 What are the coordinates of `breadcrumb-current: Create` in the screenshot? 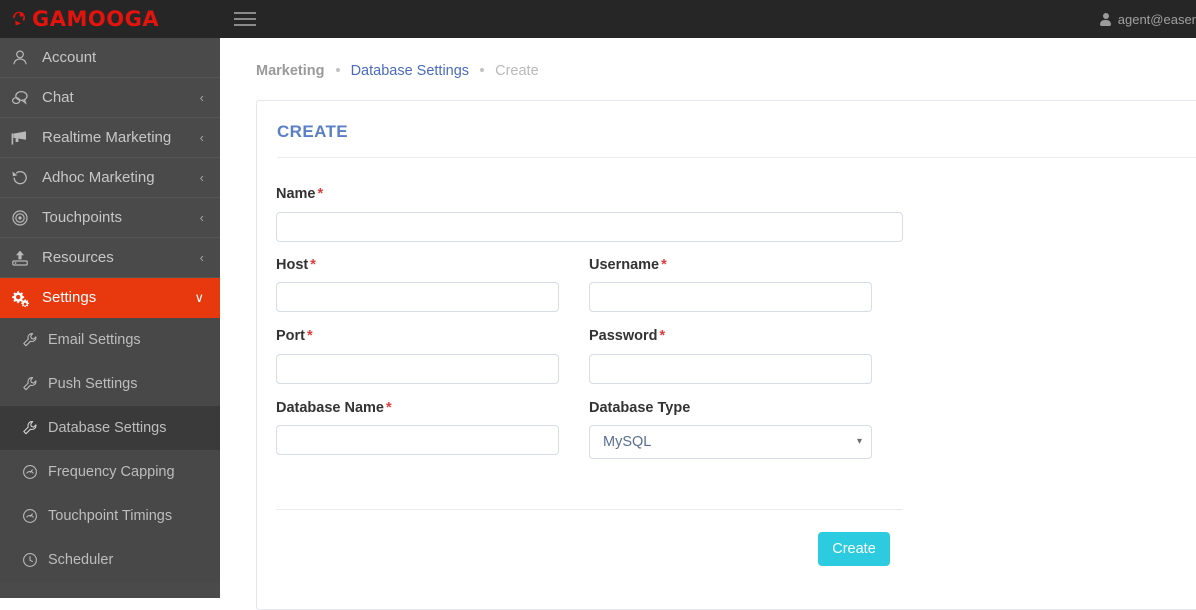 It's located at (517, 71).